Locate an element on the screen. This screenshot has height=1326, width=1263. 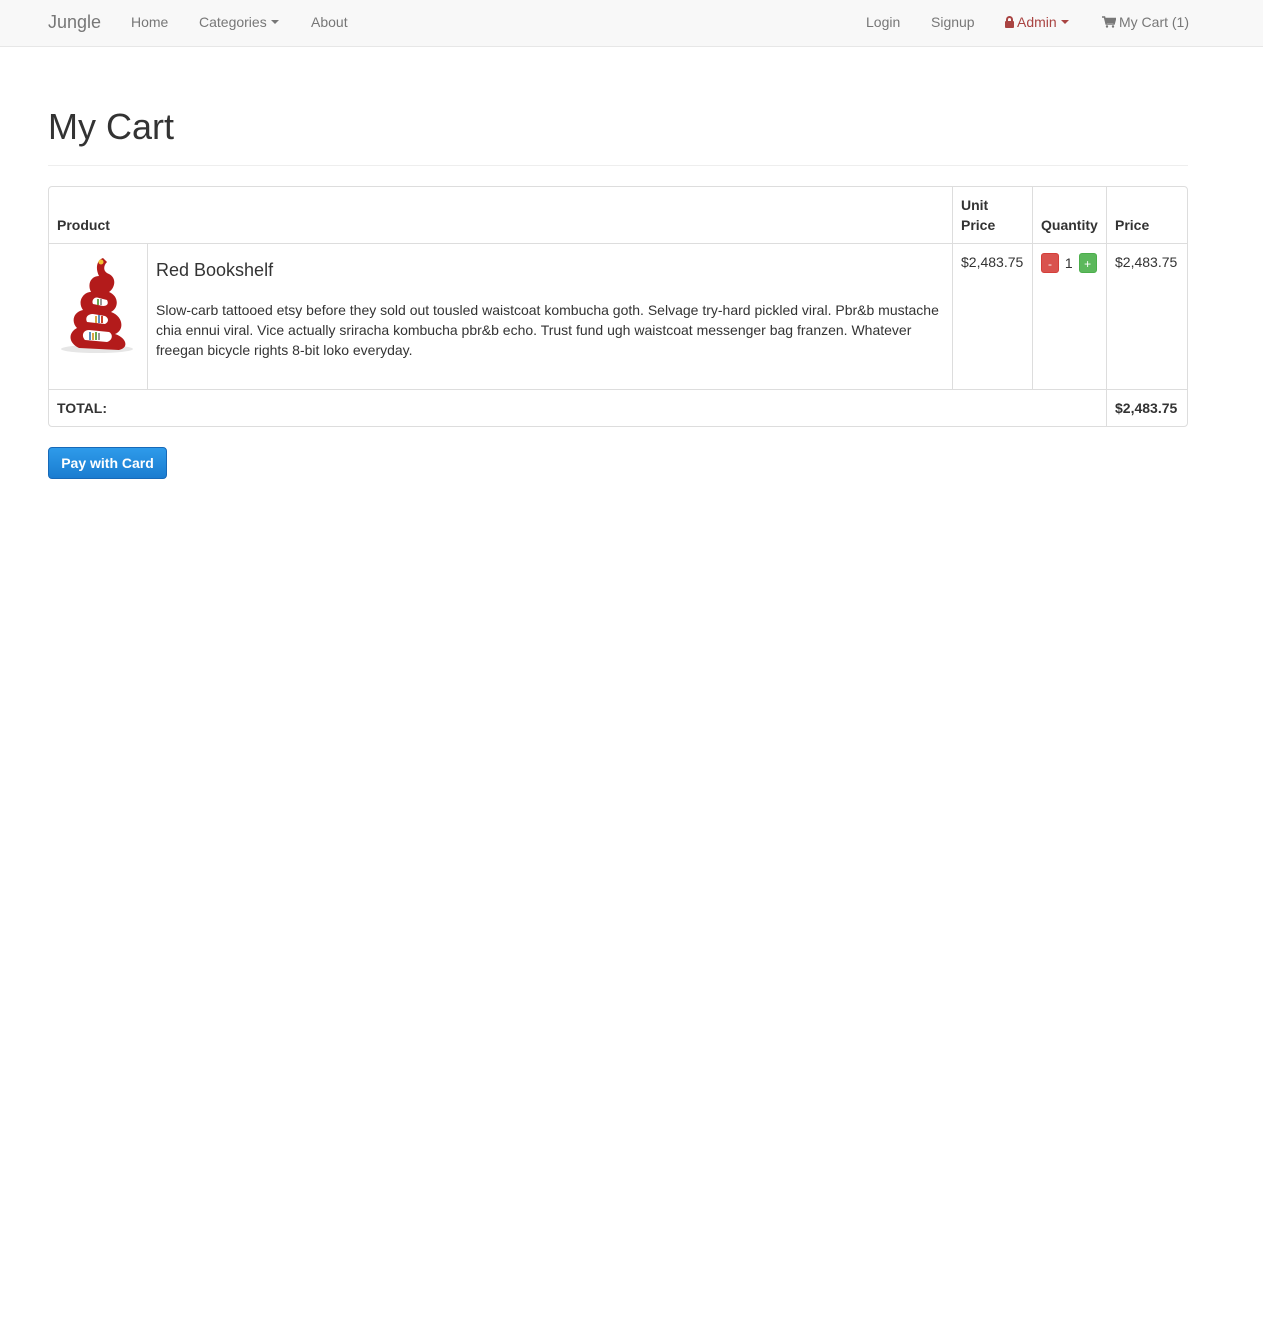
nav-cart-link: My Cart (1) is located at coordinates (1145, 23).